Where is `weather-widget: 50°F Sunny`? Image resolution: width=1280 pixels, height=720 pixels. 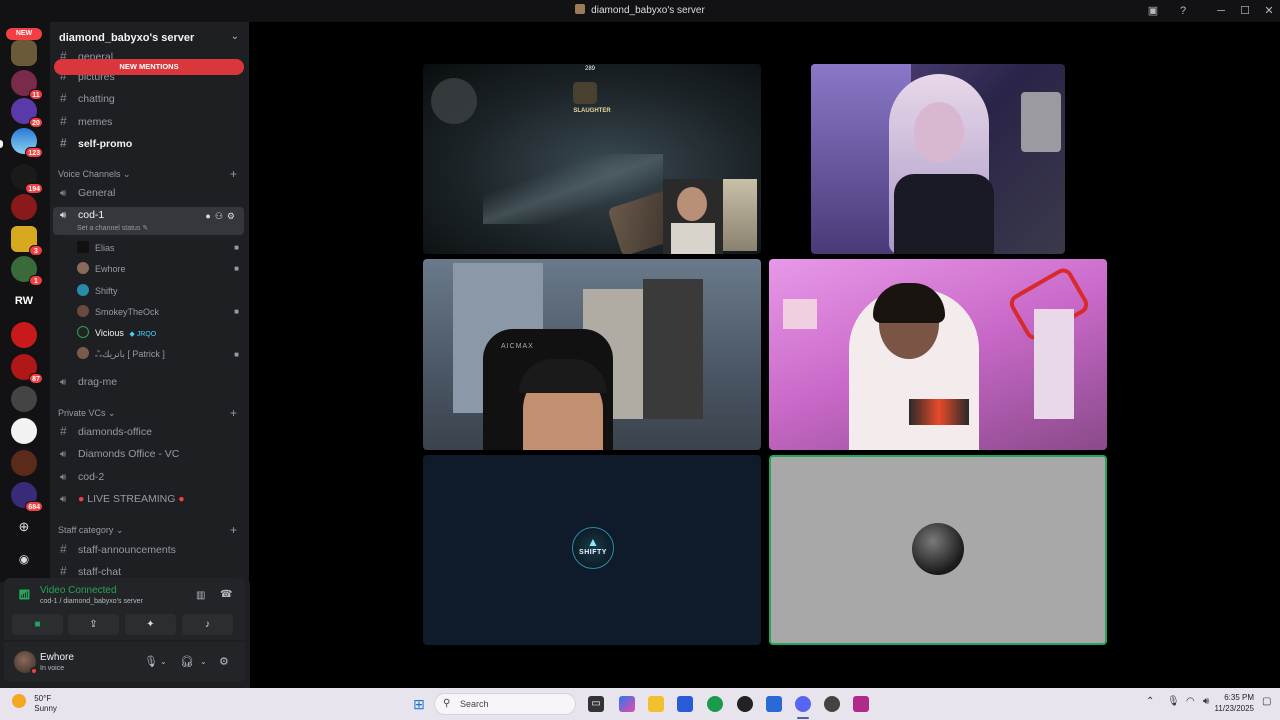 weather-widget: 50°F Sunny is located at coordinates (34, 704).